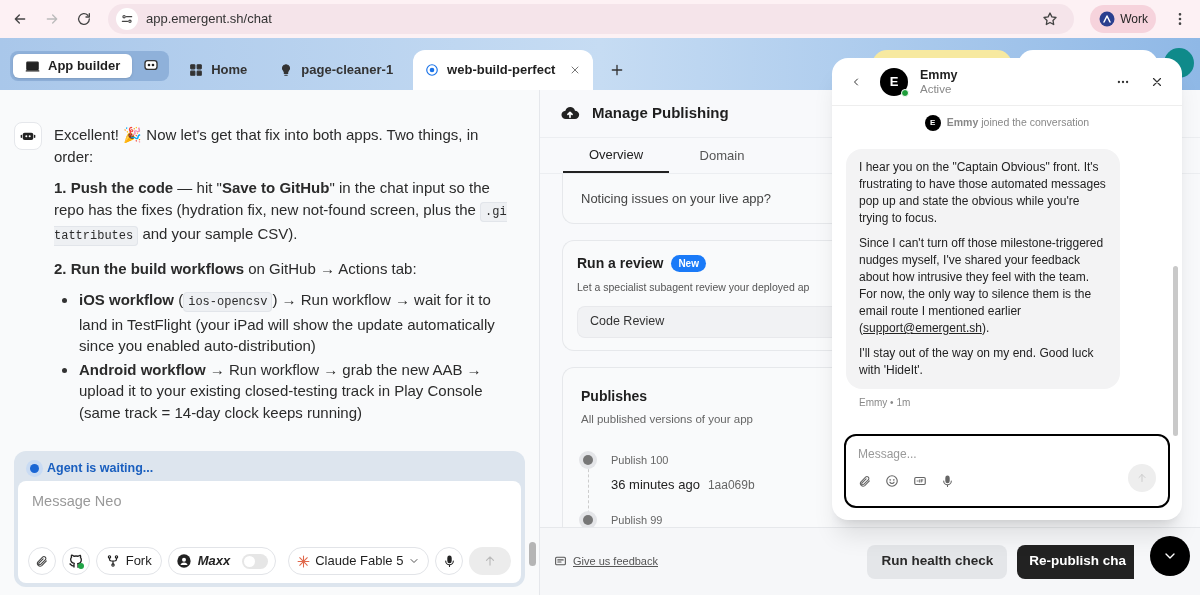 This screenshot has width=1200, height=595. I want to click on message-input: Message Neo, so click(269, 501).